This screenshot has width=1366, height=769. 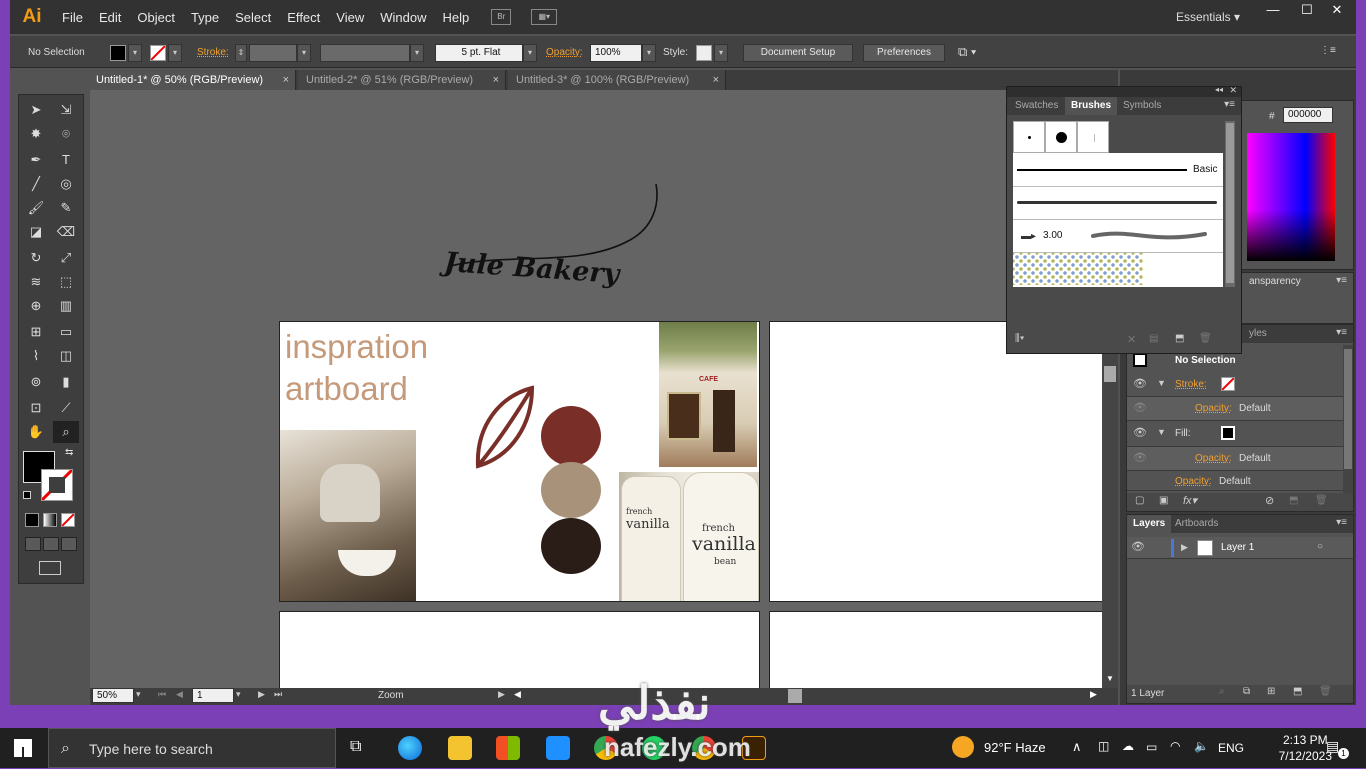 What do you see at coordinates (1161, 383) in the screenshot?
I see `expand-stroke-icon: ▼` at bounding box center [1161, 383].